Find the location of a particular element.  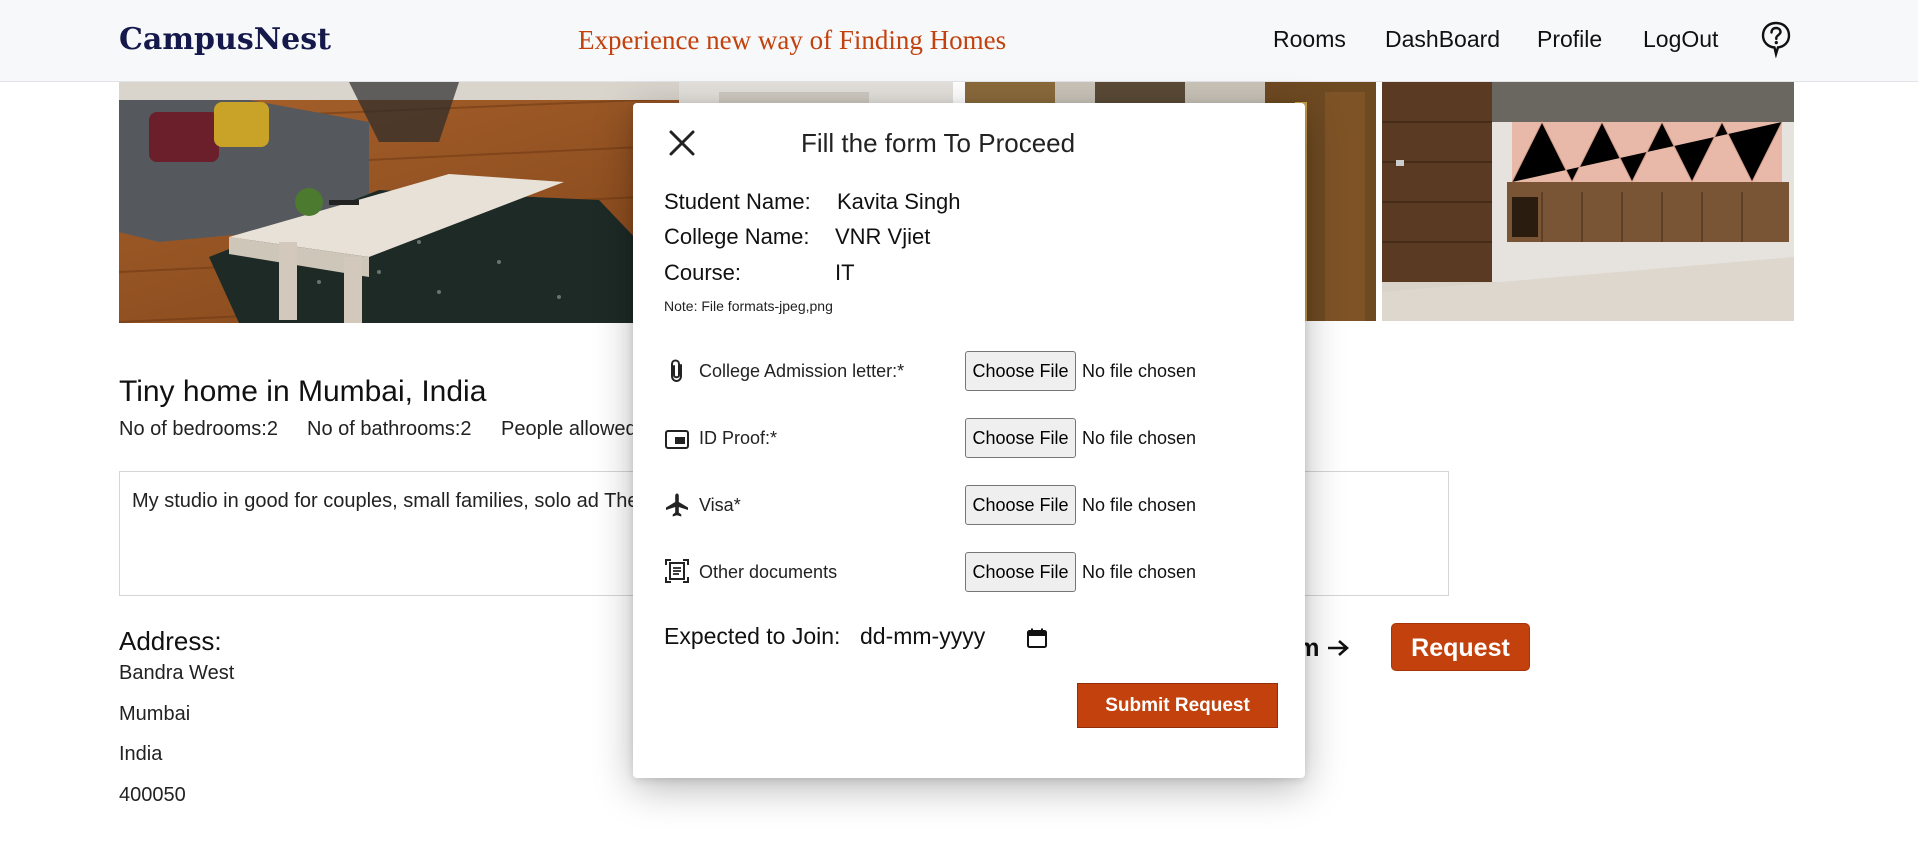

listing-title: Tiny home in Mumbai, India is located at coordinates (303, 391).